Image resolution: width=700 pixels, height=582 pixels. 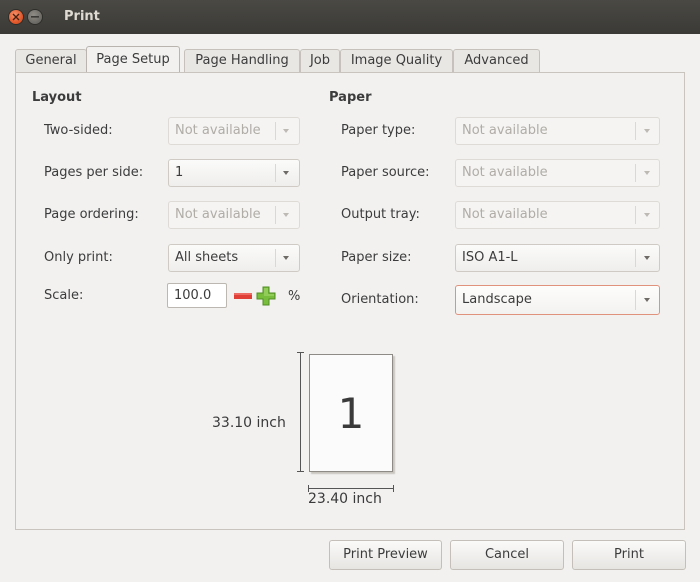 I want to click on paper-source-combo: Not available, so click(x=557, y=173).